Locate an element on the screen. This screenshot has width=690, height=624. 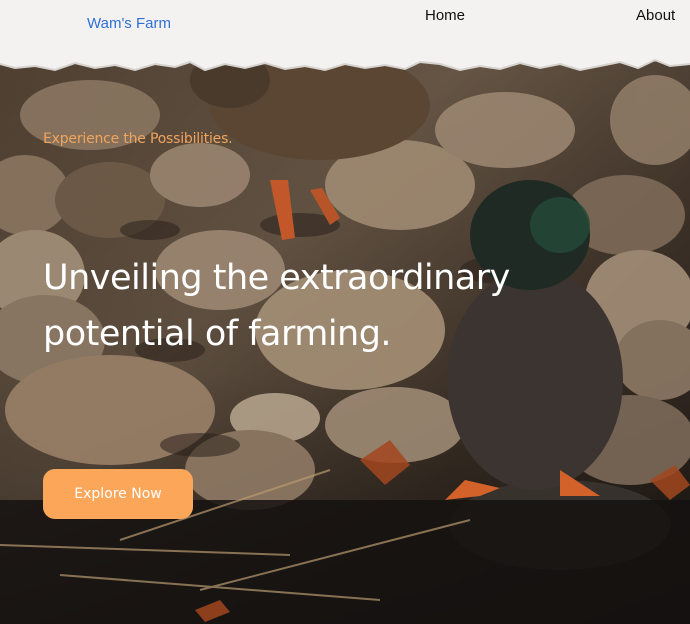
top-navbar: Wam's Farm Home About is located at coordinates (345, 36).